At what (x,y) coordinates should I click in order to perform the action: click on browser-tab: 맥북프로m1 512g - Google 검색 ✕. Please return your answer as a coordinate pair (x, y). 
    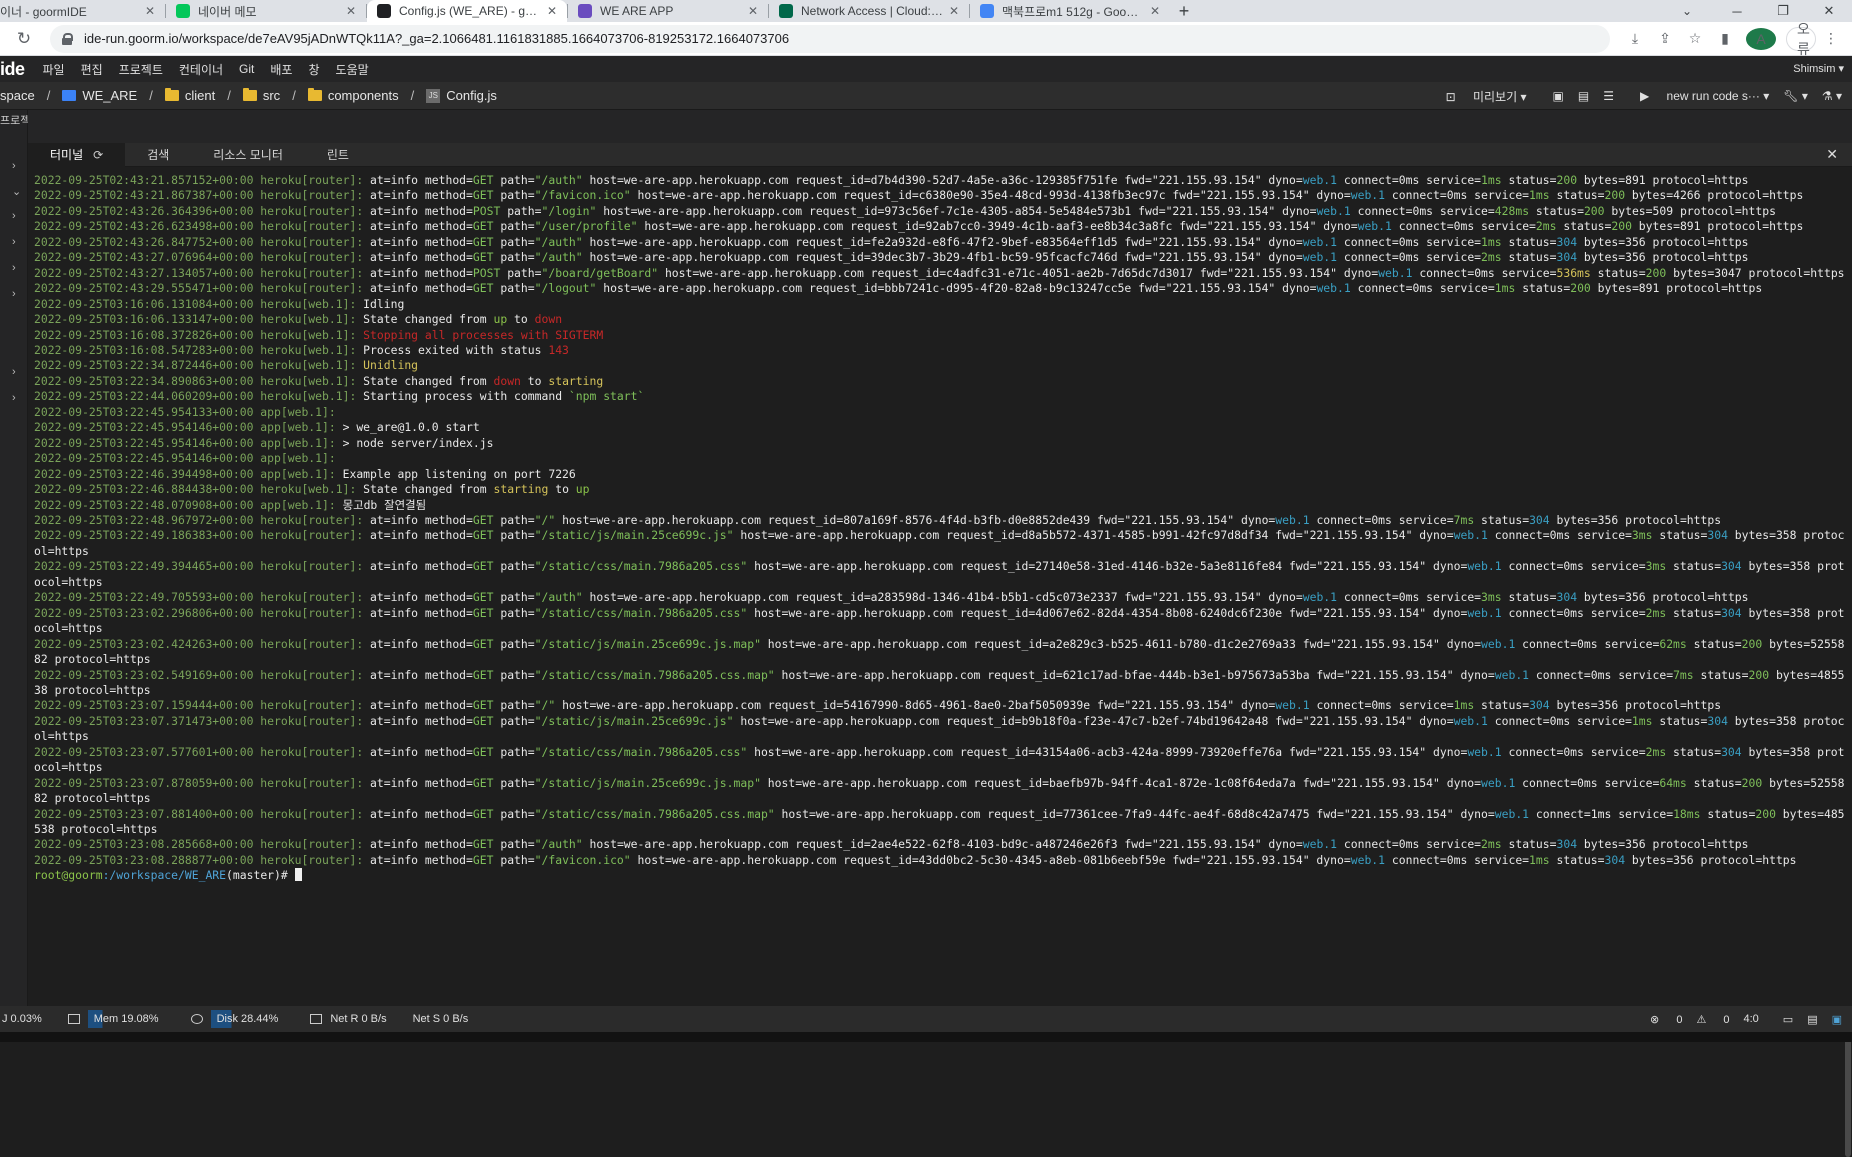
    Looking at the image, I should click on (1070, 11).